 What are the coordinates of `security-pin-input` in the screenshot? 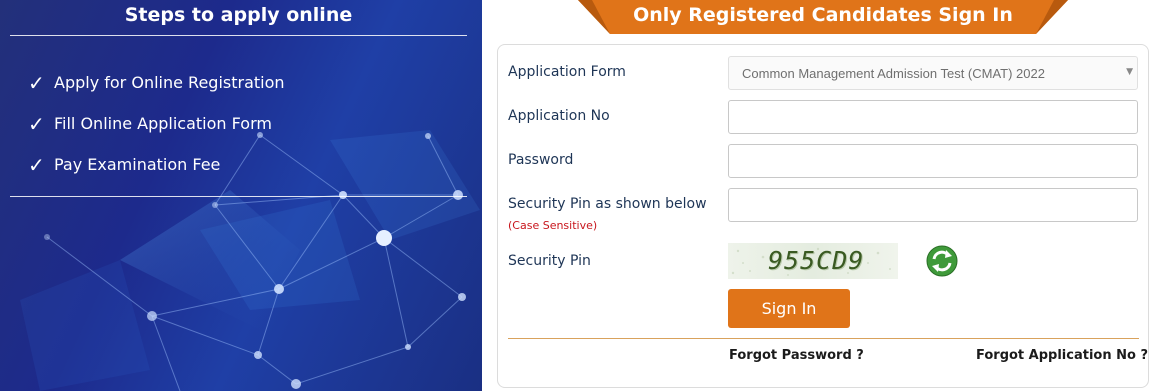 It's located at (933, 205).